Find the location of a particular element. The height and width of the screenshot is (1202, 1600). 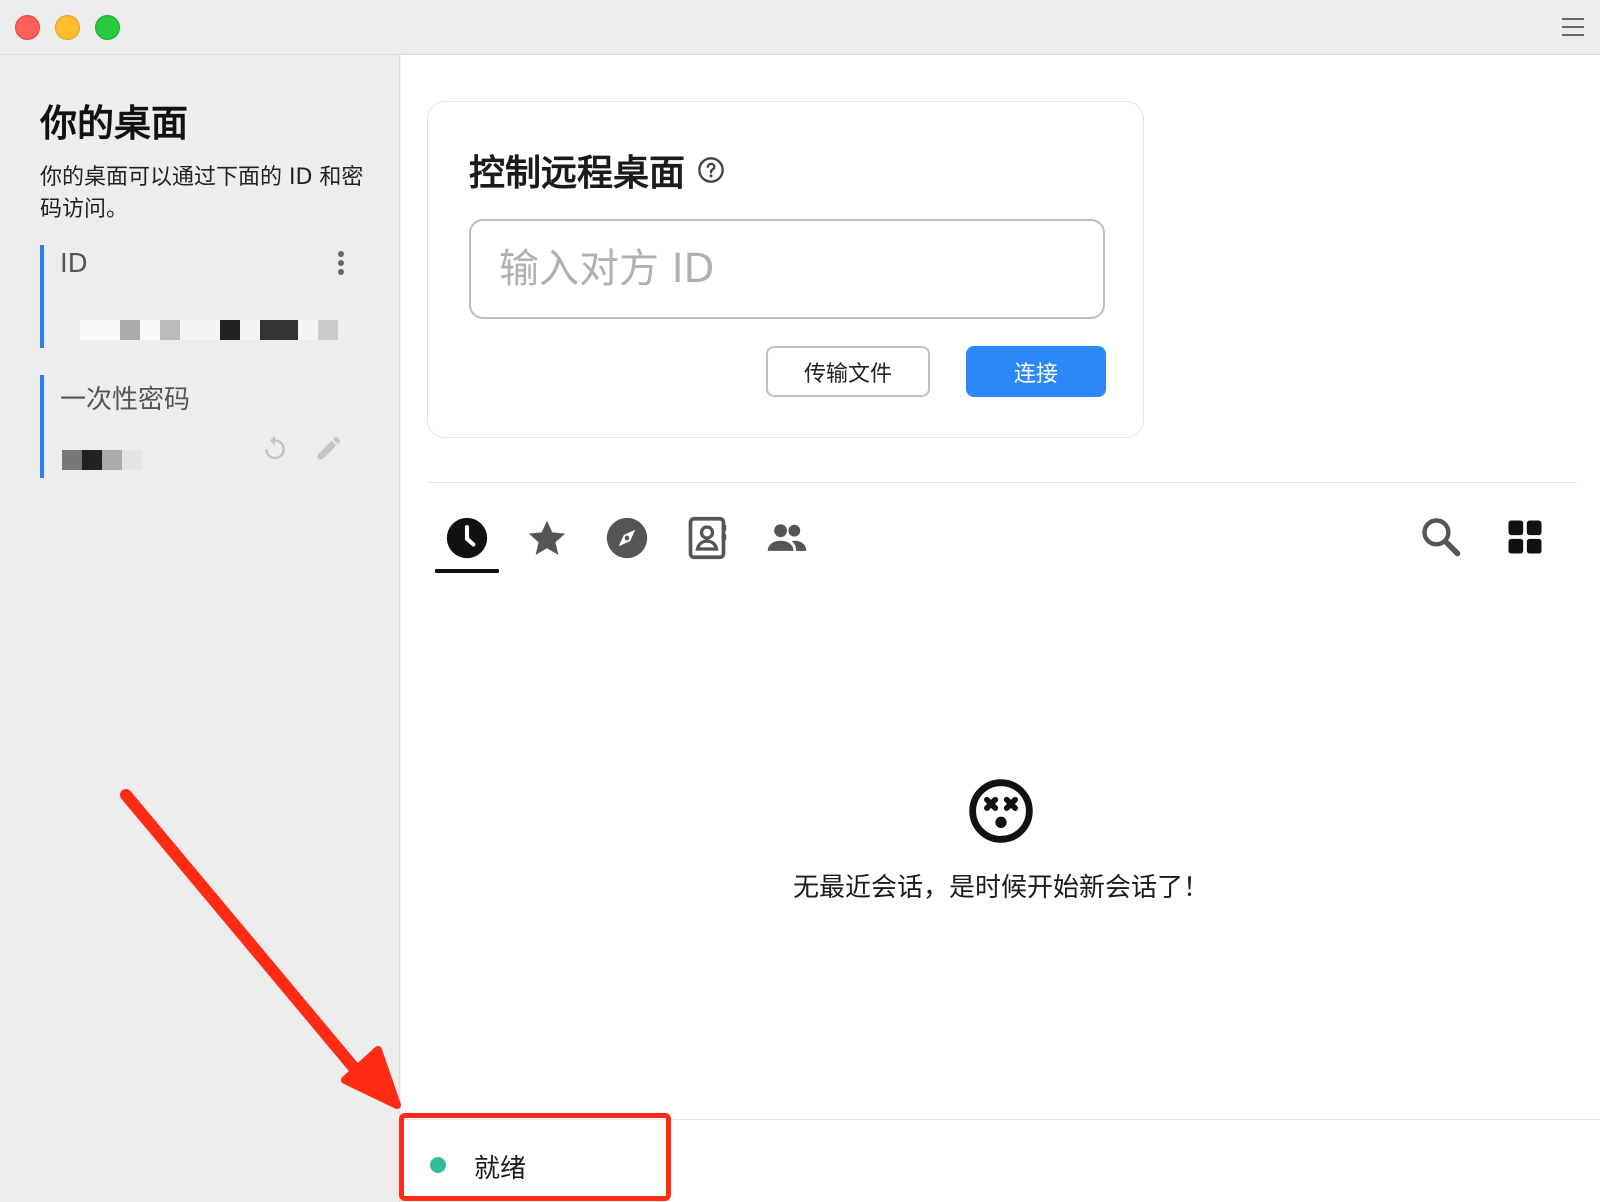

remote-control-title: 控制远程桌面 is located at coordinates (597, 170).